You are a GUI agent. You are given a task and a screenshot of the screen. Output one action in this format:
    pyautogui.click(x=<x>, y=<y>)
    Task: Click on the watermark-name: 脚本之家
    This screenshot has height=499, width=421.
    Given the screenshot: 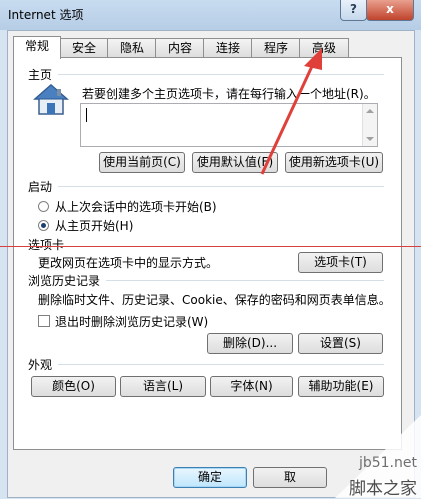 What is the action you would take?
    pyautogui.click(x=383, y=489)
    